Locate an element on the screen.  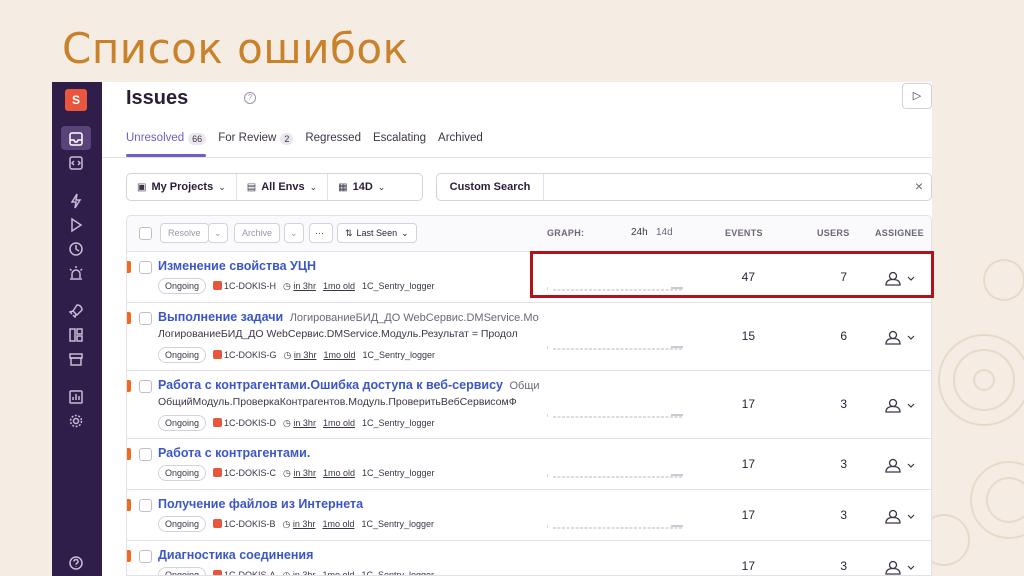
history-icon is located at coordinates (76, 248).